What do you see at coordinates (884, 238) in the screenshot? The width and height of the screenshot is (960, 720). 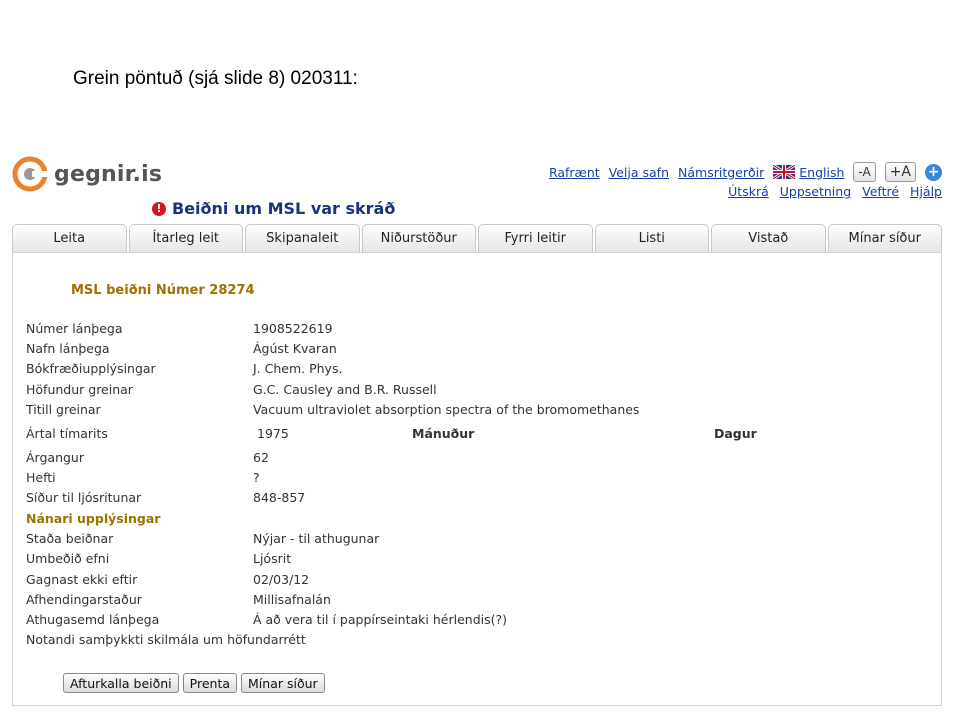 I see `tab-minar-sidur: Mínar síður` at bounding box center [884, 238].